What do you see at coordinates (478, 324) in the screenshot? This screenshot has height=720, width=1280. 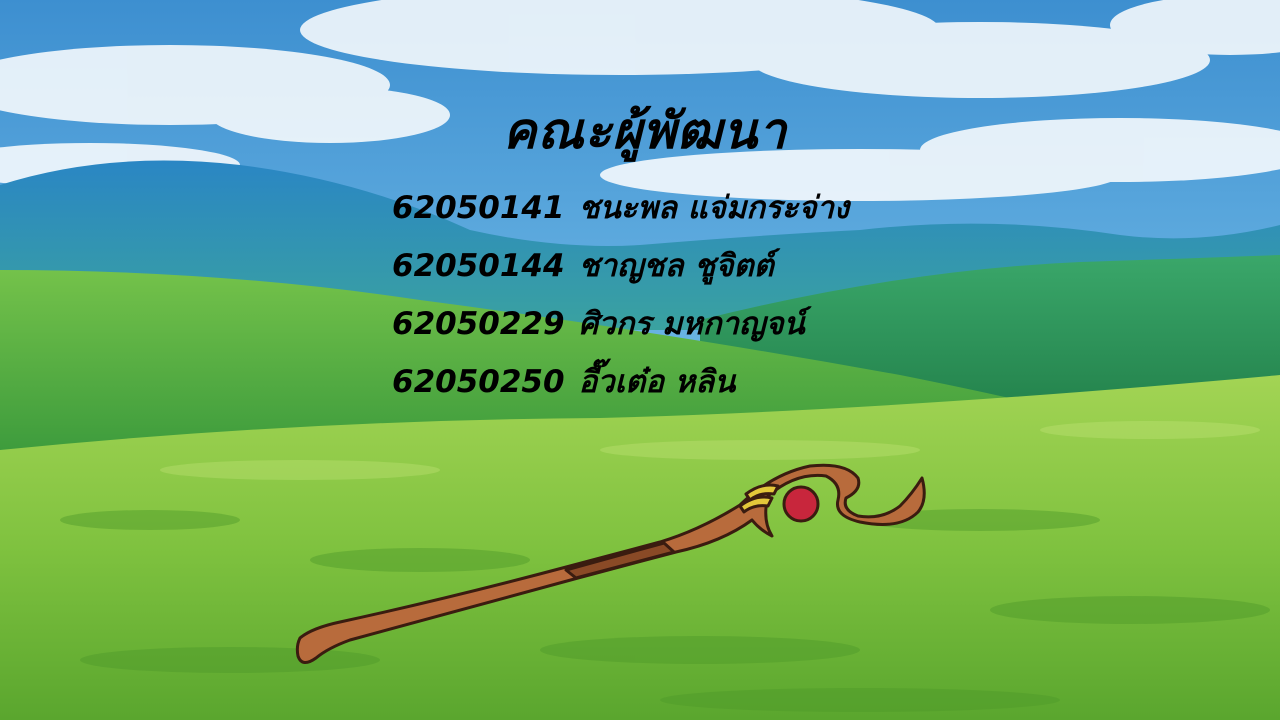 I see `student-id: 62050229` at bounding box center [478, 324].